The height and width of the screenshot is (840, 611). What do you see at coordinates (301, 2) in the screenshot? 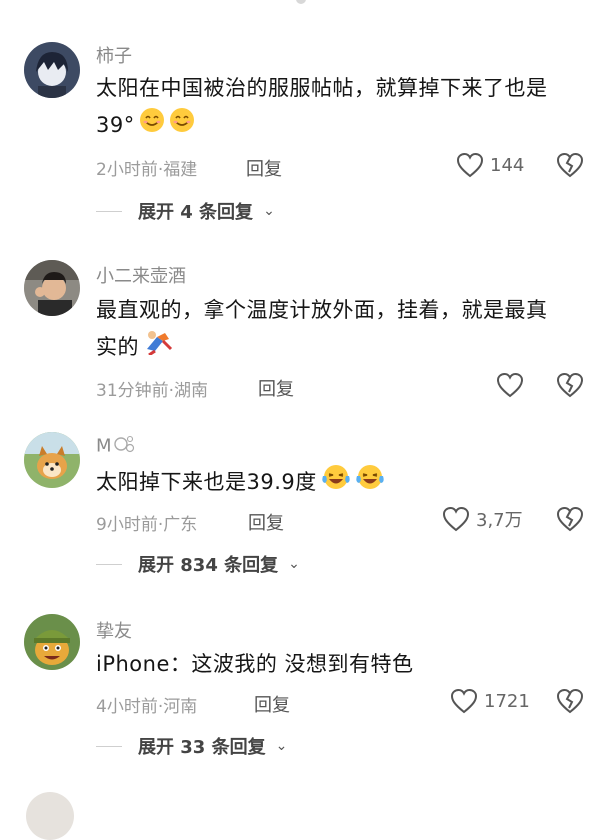
I see `previous-item-edge` at bounding box center [301, 2].